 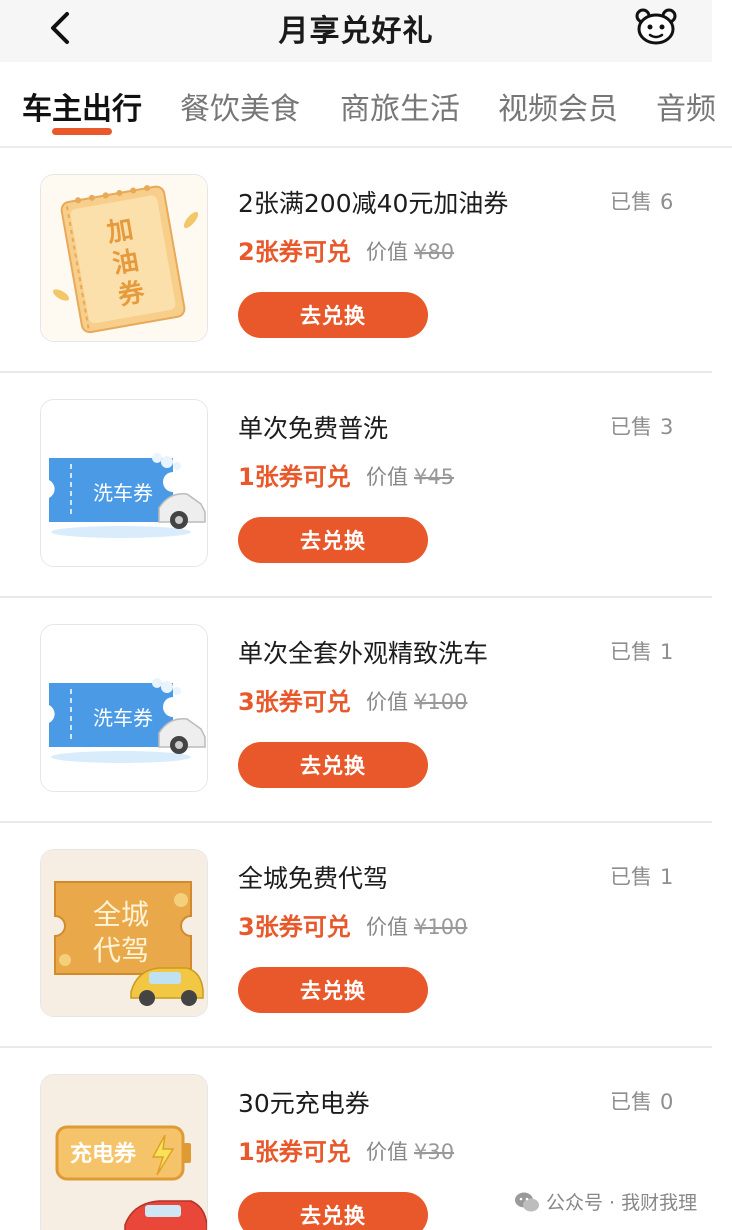 I want to click on sold-count: 已售 6, so click(x=642, y=202).